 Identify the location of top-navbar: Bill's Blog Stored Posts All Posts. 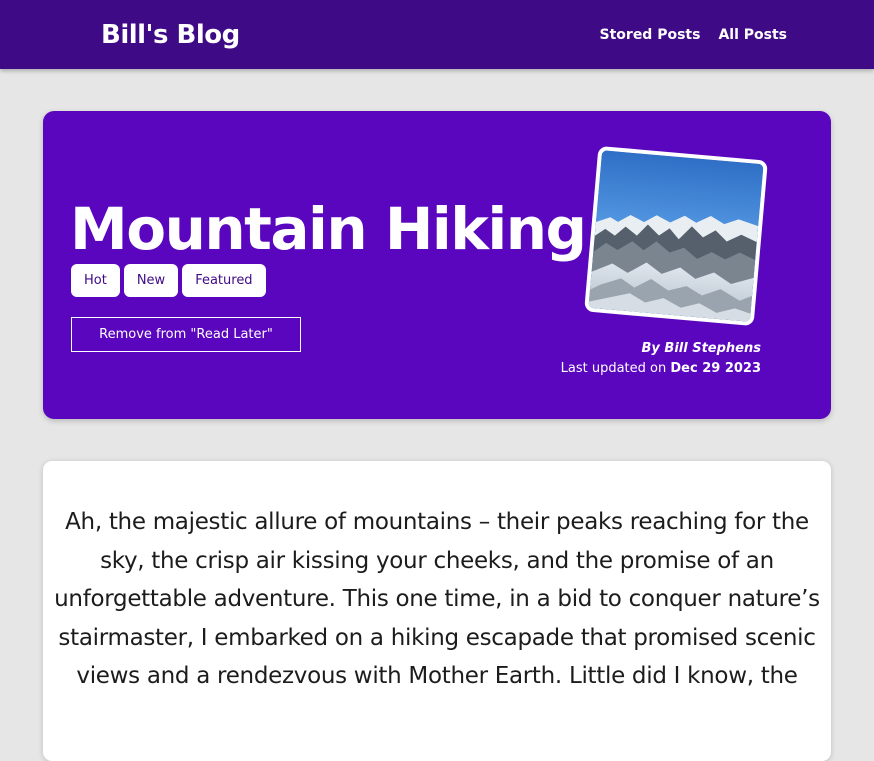
(437, 34).